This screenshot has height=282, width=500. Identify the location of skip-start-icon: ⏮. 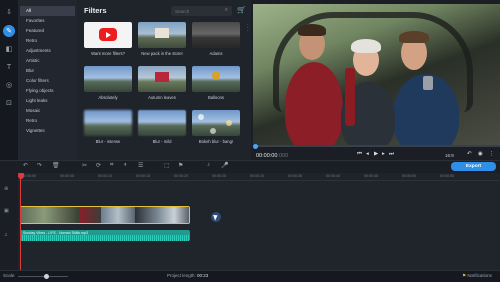
(359, 154).